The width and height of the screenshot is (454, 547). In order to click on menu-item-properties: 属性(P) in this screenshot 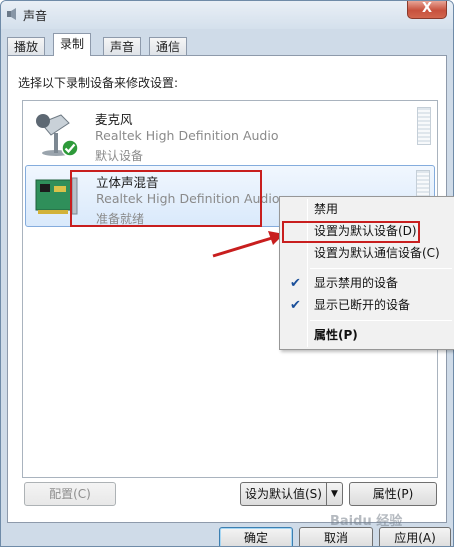, I will do `click(367, 336)`.